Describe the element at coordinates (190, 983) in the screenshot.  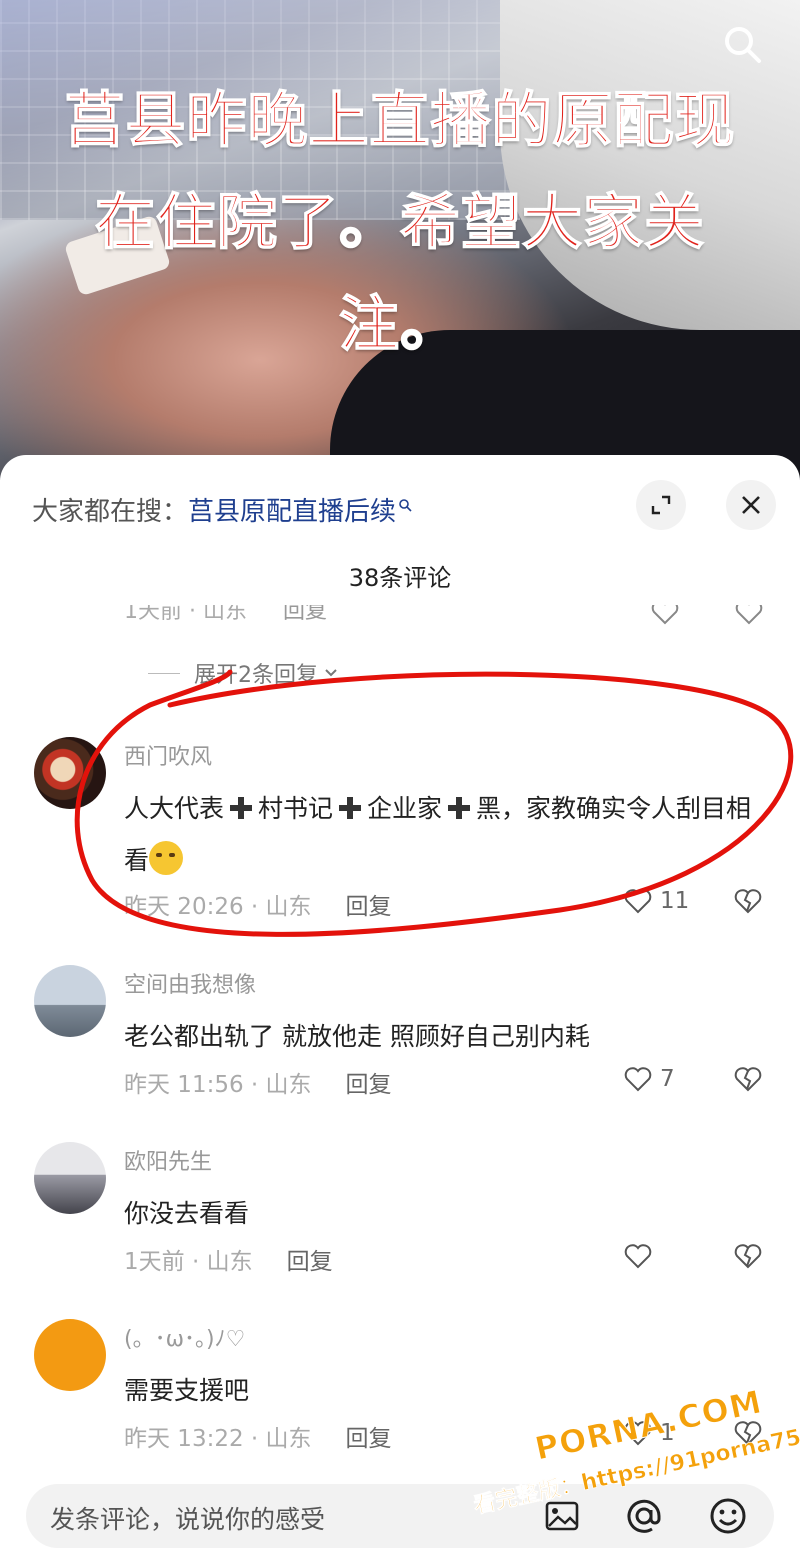
I see `comment-author: 空间由我想像` at that location.